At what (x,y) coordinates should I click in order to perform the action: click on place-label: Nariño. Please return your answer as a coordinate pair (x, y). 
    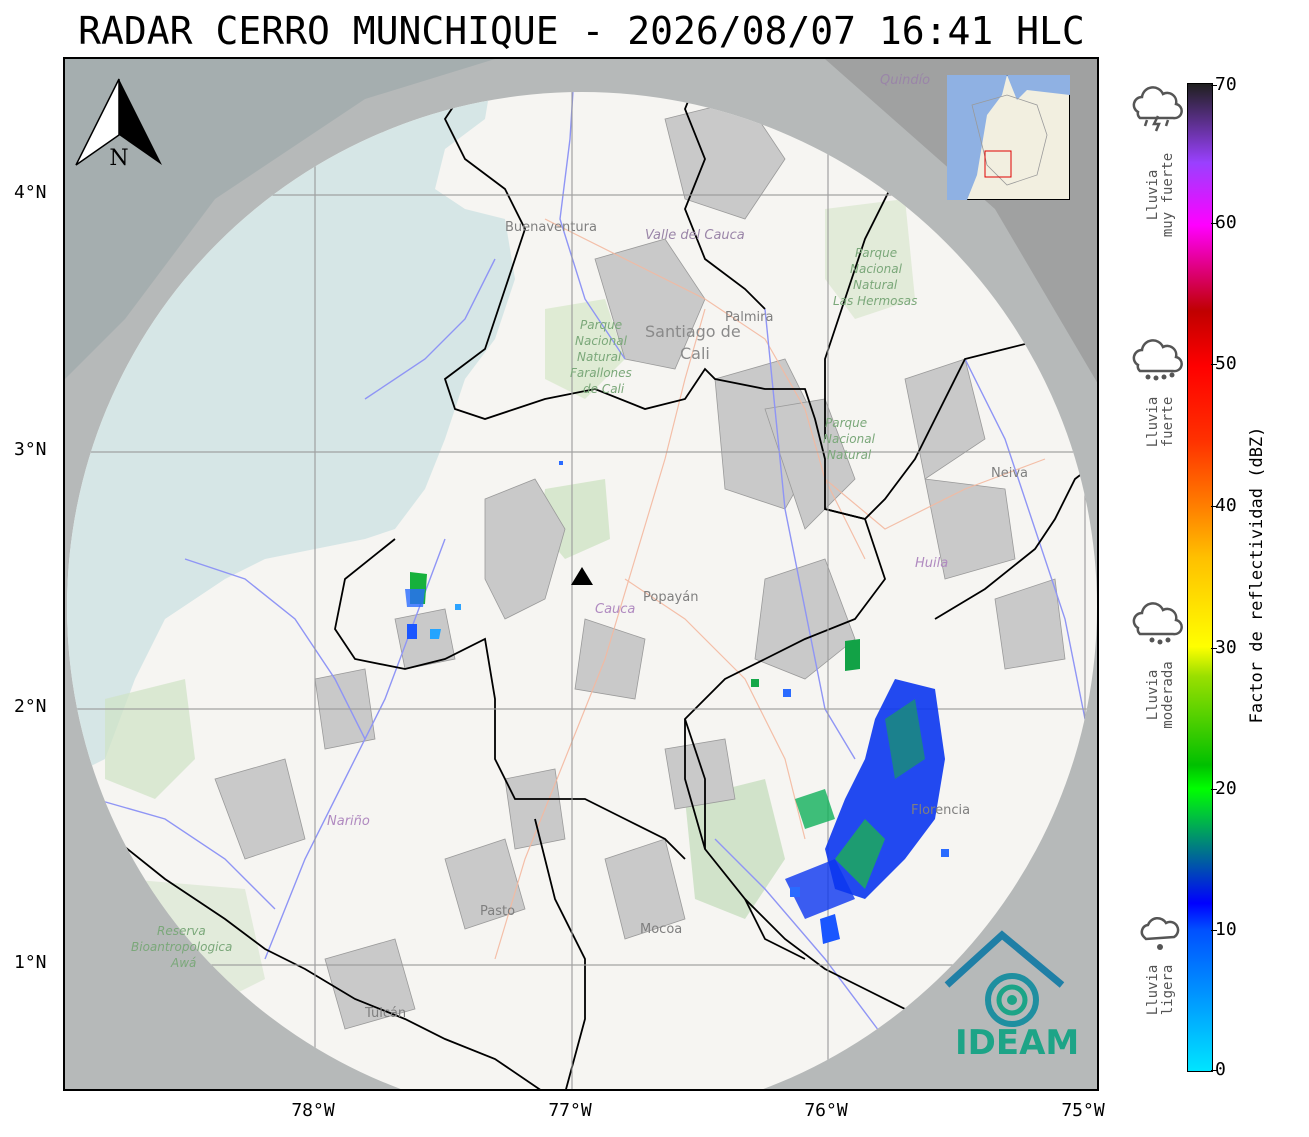
    Looking at the image, I should click on (348, 821).